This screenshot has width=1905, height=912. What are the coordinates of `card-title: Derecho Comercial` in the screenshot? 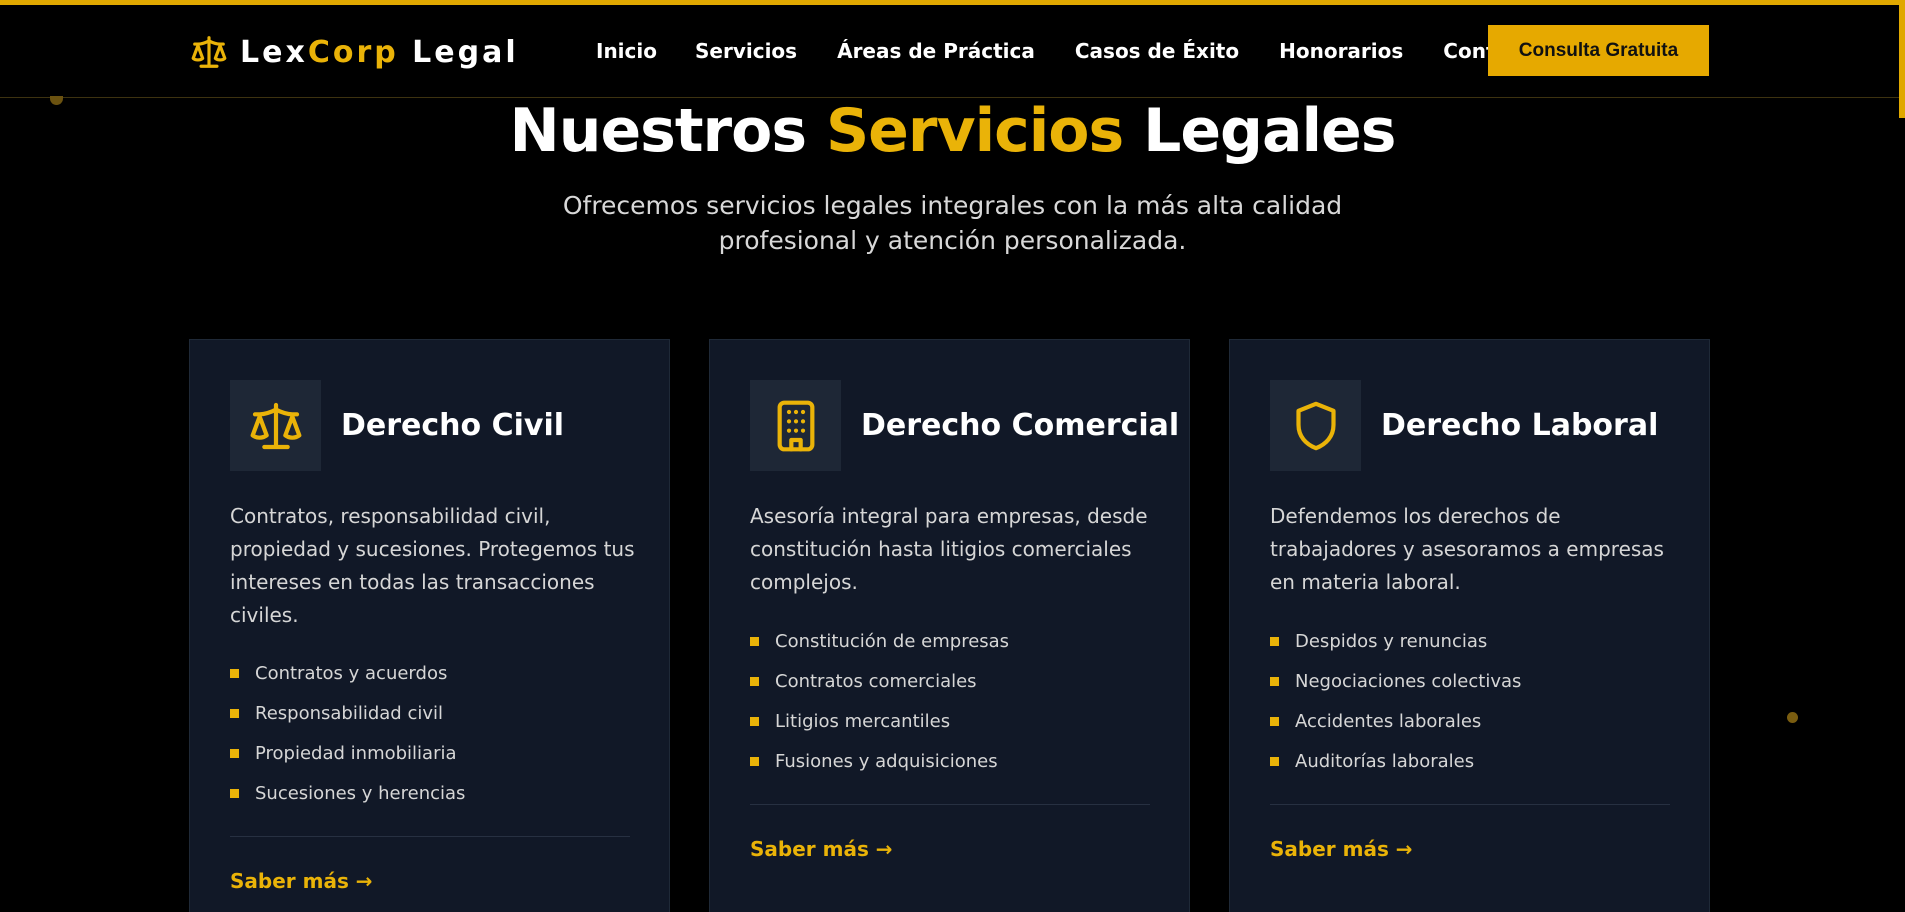 It's located at (1020, 425).